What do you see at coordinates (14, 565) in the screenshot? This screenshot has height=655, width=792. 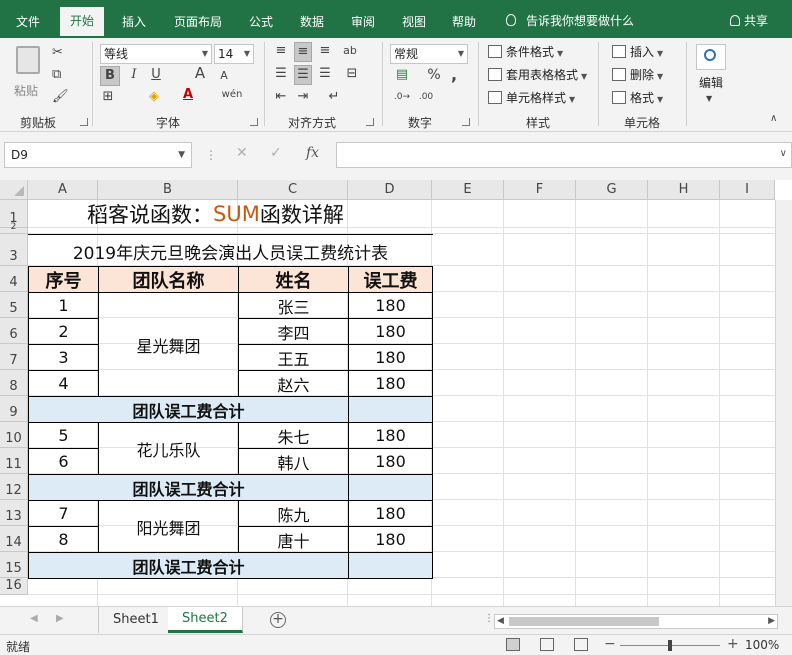 I see `row-header-15: 15` at bounding box center [14, 565].